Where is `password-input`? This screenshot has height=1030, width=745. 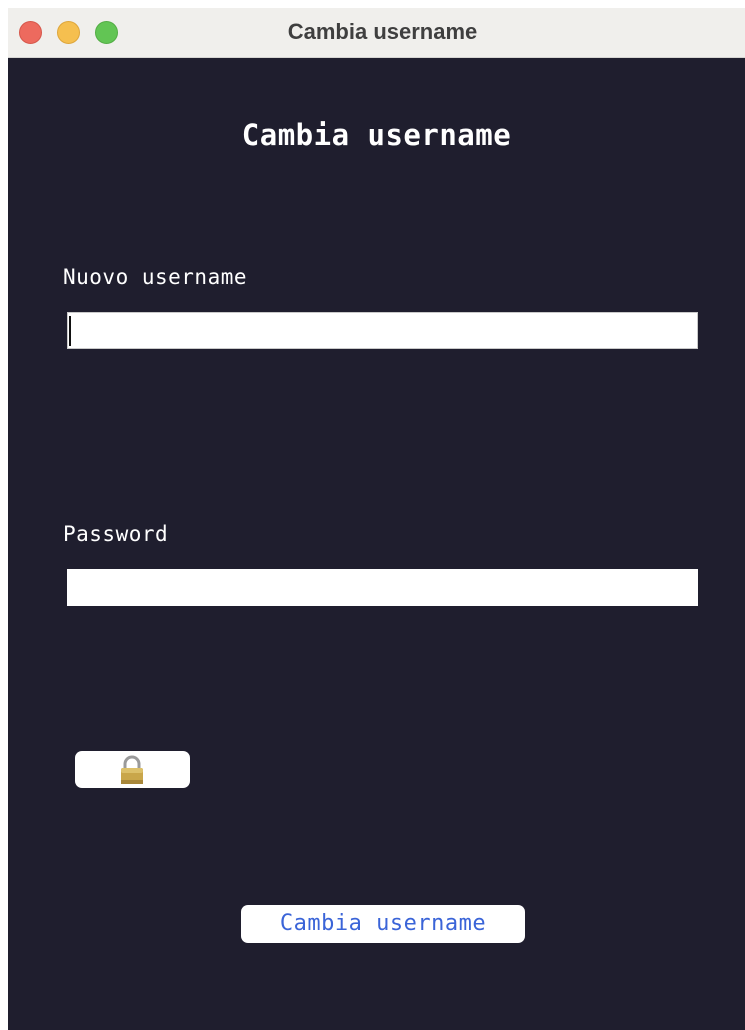 password-input is located at coordinates (382, 587).